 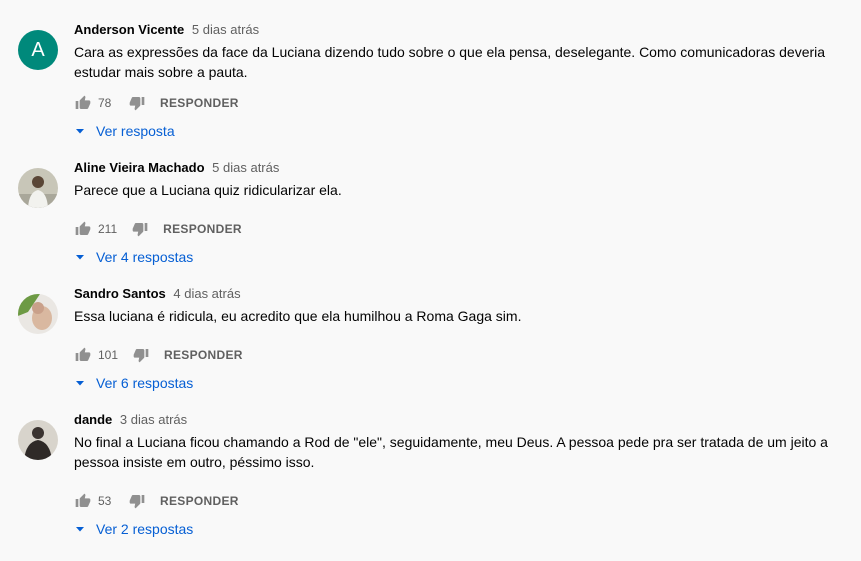 I want to click on author-name: dande, so click(x=93, y=419).